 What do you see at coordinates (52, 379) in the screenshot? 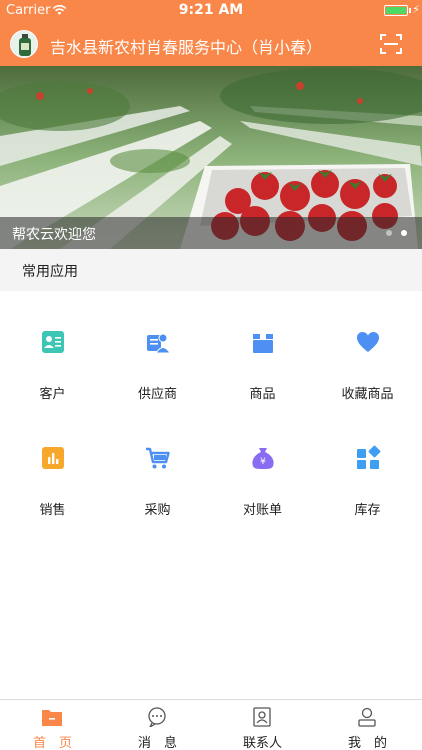
I see `app-customer: 客户` at bounding box center [52, 379].